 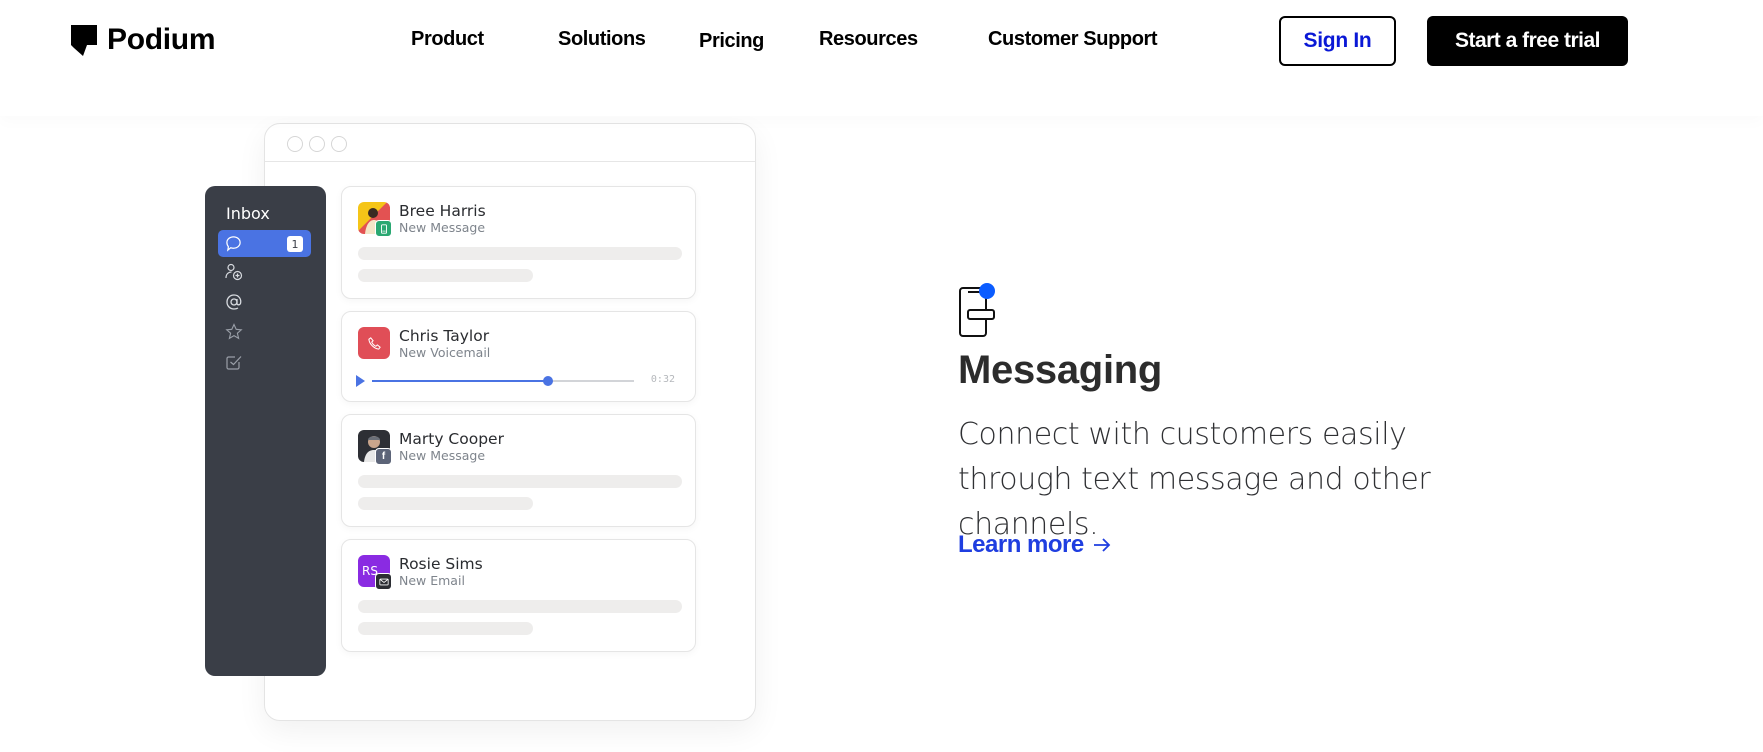 What do you see at coordinates (444, 336) in the screenshot?
I see `contact-name: Chris Taylor` at bounding box center [444, 336].